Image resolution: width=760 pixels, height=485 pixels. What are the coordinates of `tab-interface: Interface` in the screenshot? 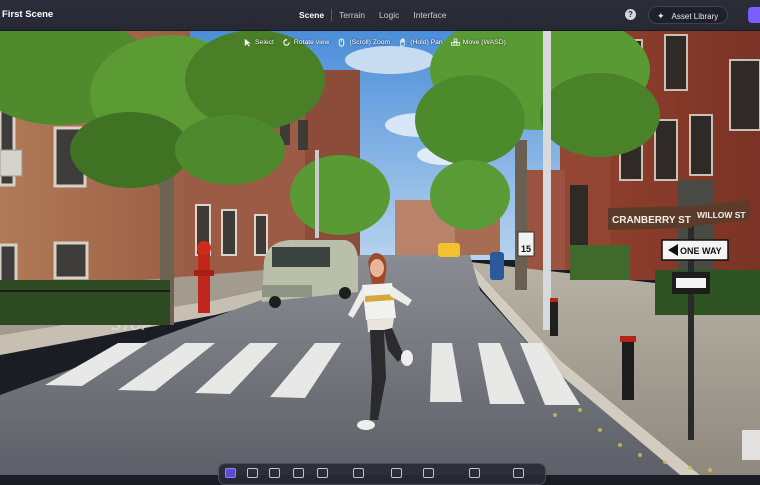 It's located at (429, 15).